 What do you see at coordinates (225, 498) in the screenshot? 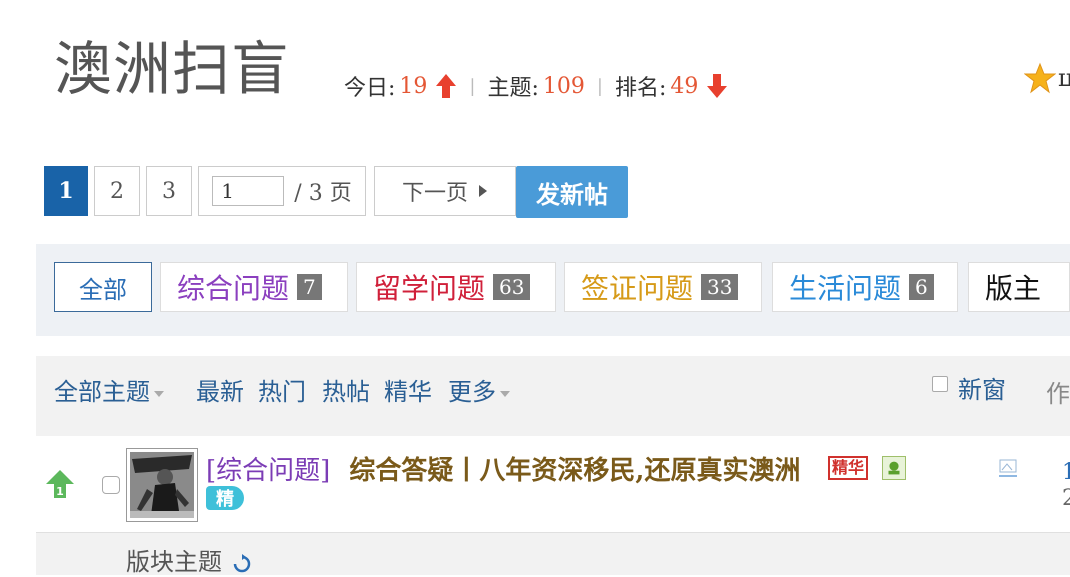
I see `digest-badge: 精` at bounding box center [225, 498].